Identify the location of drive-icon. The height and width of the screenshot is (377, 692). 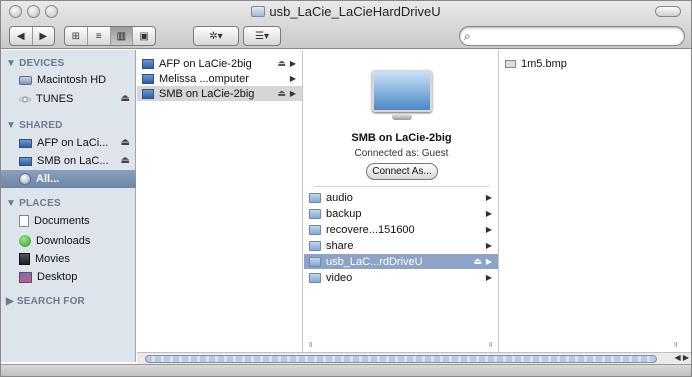
(258, 11).